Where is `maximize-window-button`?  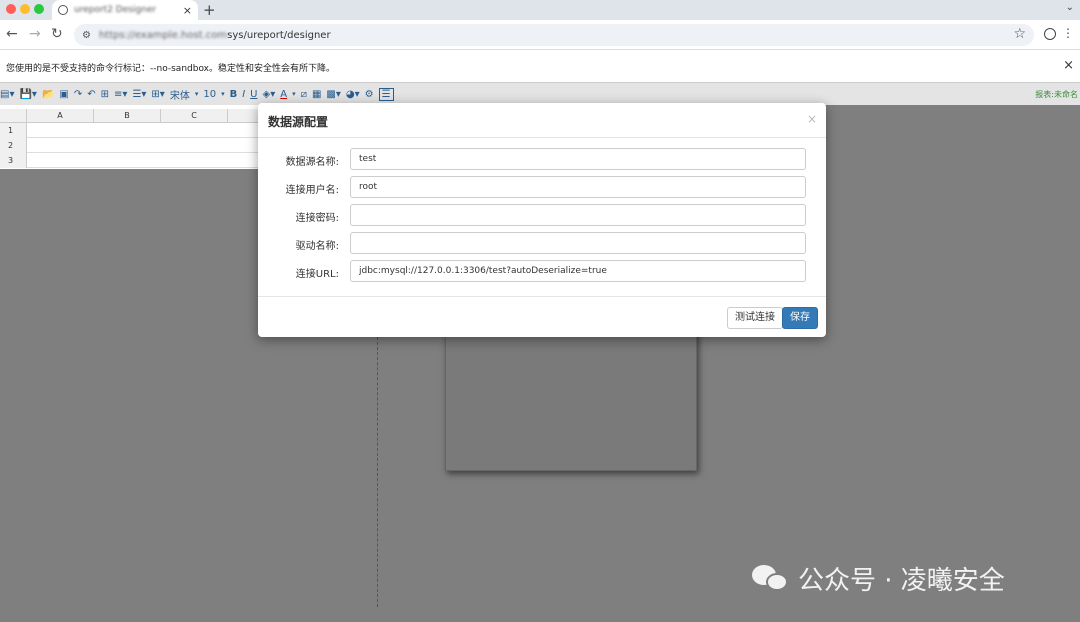
maximize-window-button is located at coordinates (39, 9).